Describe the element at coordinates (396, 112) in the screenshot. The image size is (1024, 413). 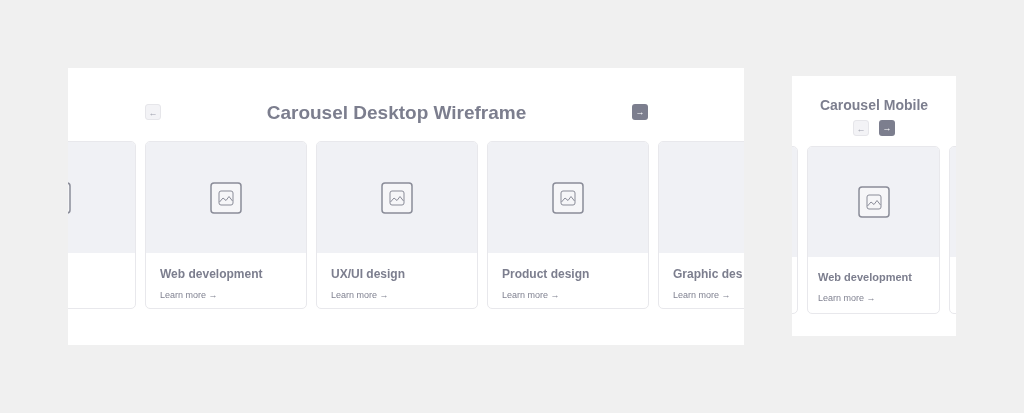
I see `carousel-title: Carousel Desktop Wireframe` at that location.